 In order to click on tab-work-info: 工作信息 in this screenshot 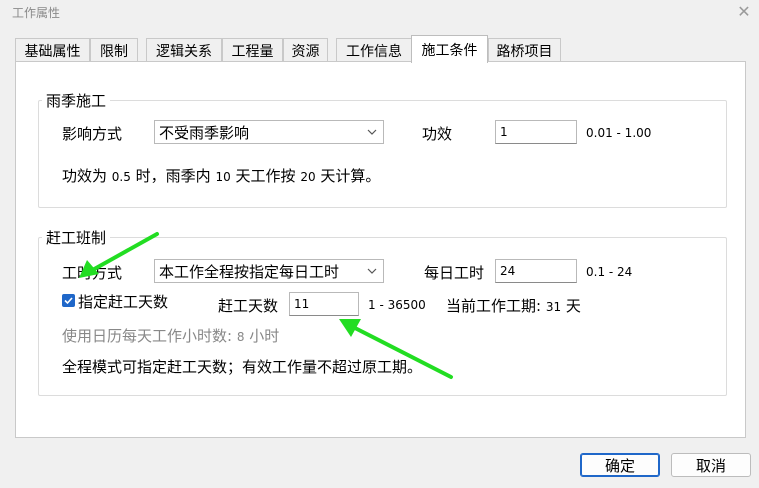, I will do `click(374, 50)`.